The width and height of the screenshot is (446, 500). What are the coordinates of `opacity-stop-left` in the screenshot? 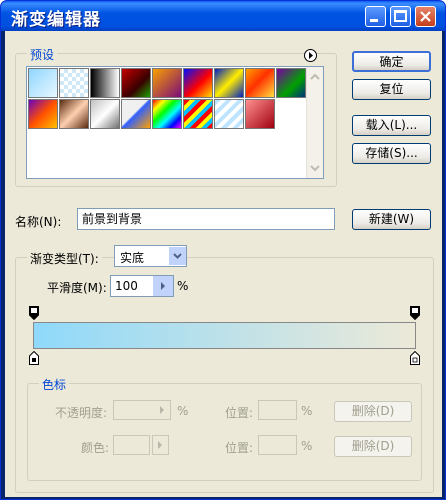 It's located at (34, 313).